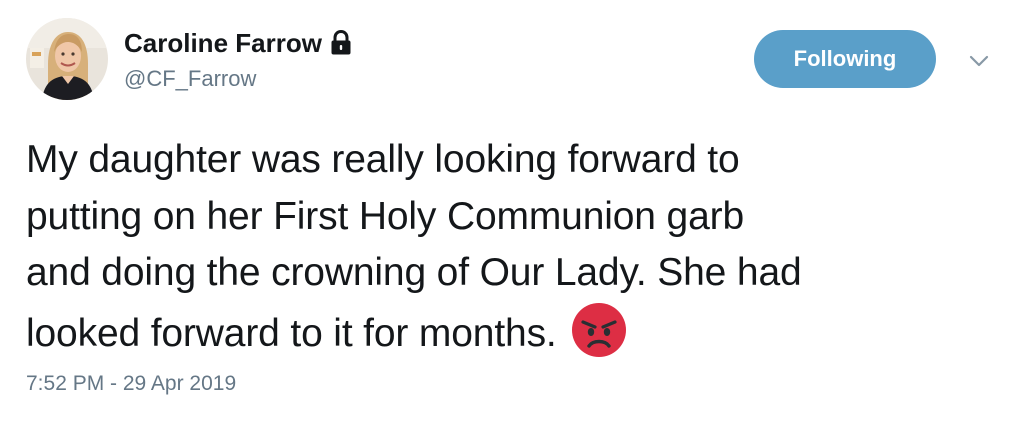 This screenshot has height=426, width=1024. What do you see at coordinates (385, 216) in the screenshot?
I see `tweet-text-line: putting on her First Holy Communion garb` at bounding box center [385, 216].